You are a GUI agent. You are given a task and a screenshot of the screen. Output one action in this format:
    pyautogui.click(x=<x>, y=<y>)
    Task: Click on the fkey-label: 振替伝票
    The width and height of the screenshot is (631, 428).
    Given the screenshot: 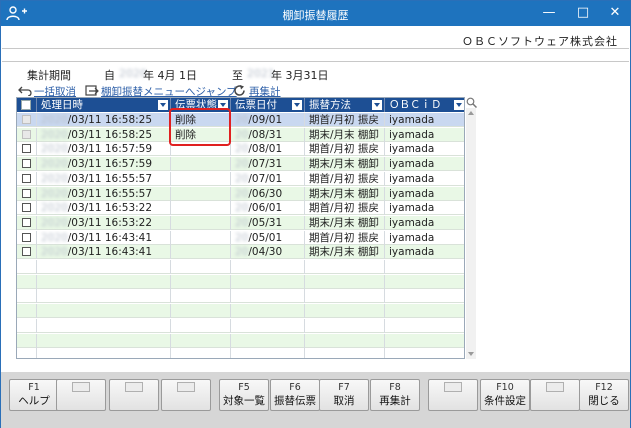 What is the action you would take?
    pyautogui.click(x=295, y=401)
    